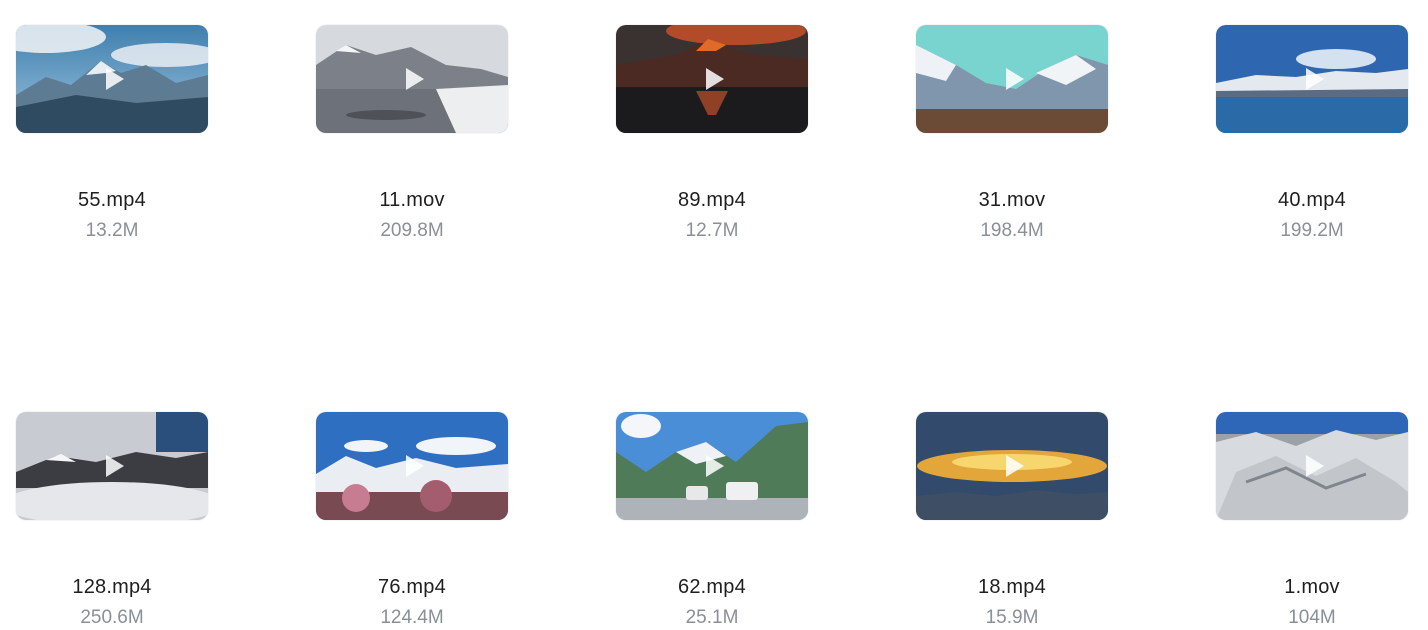  What do you see at coordinates (412, 587) in the screenshot?
I see `file-name: 76.mp4` at bounding box center [412, 587].